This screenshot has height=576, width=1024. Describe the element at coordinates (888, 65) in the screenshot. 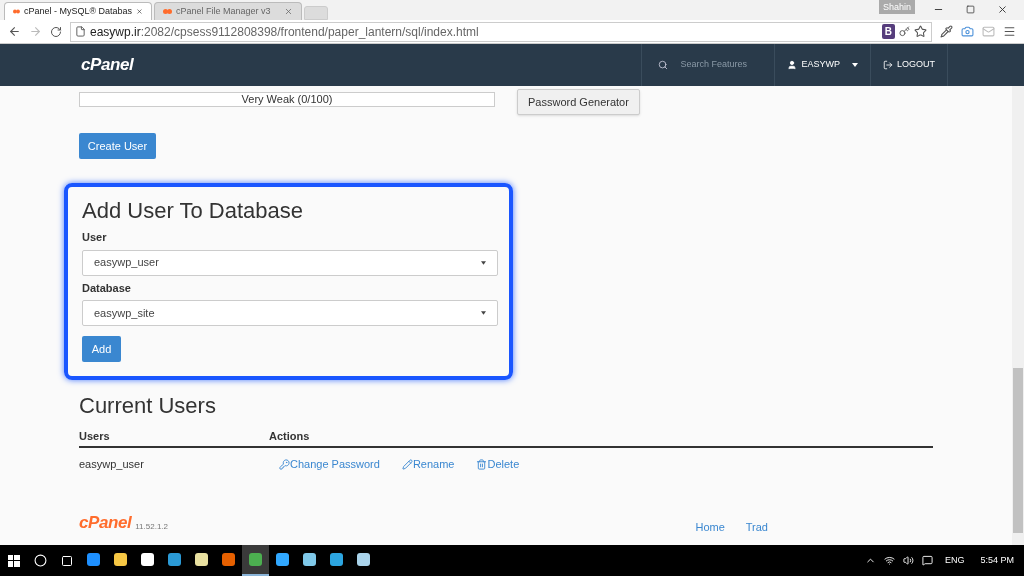

I see `logout-icon` at that location.